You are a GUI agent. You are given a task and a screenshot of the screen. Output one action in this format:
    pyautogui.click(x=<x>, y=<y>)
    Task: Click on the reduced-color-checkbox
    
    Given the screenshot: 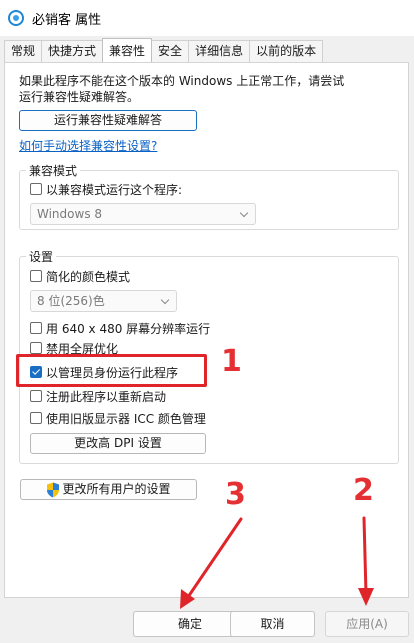 What is the action you would take?
    pyautogui.click(x=36, y=276)
    